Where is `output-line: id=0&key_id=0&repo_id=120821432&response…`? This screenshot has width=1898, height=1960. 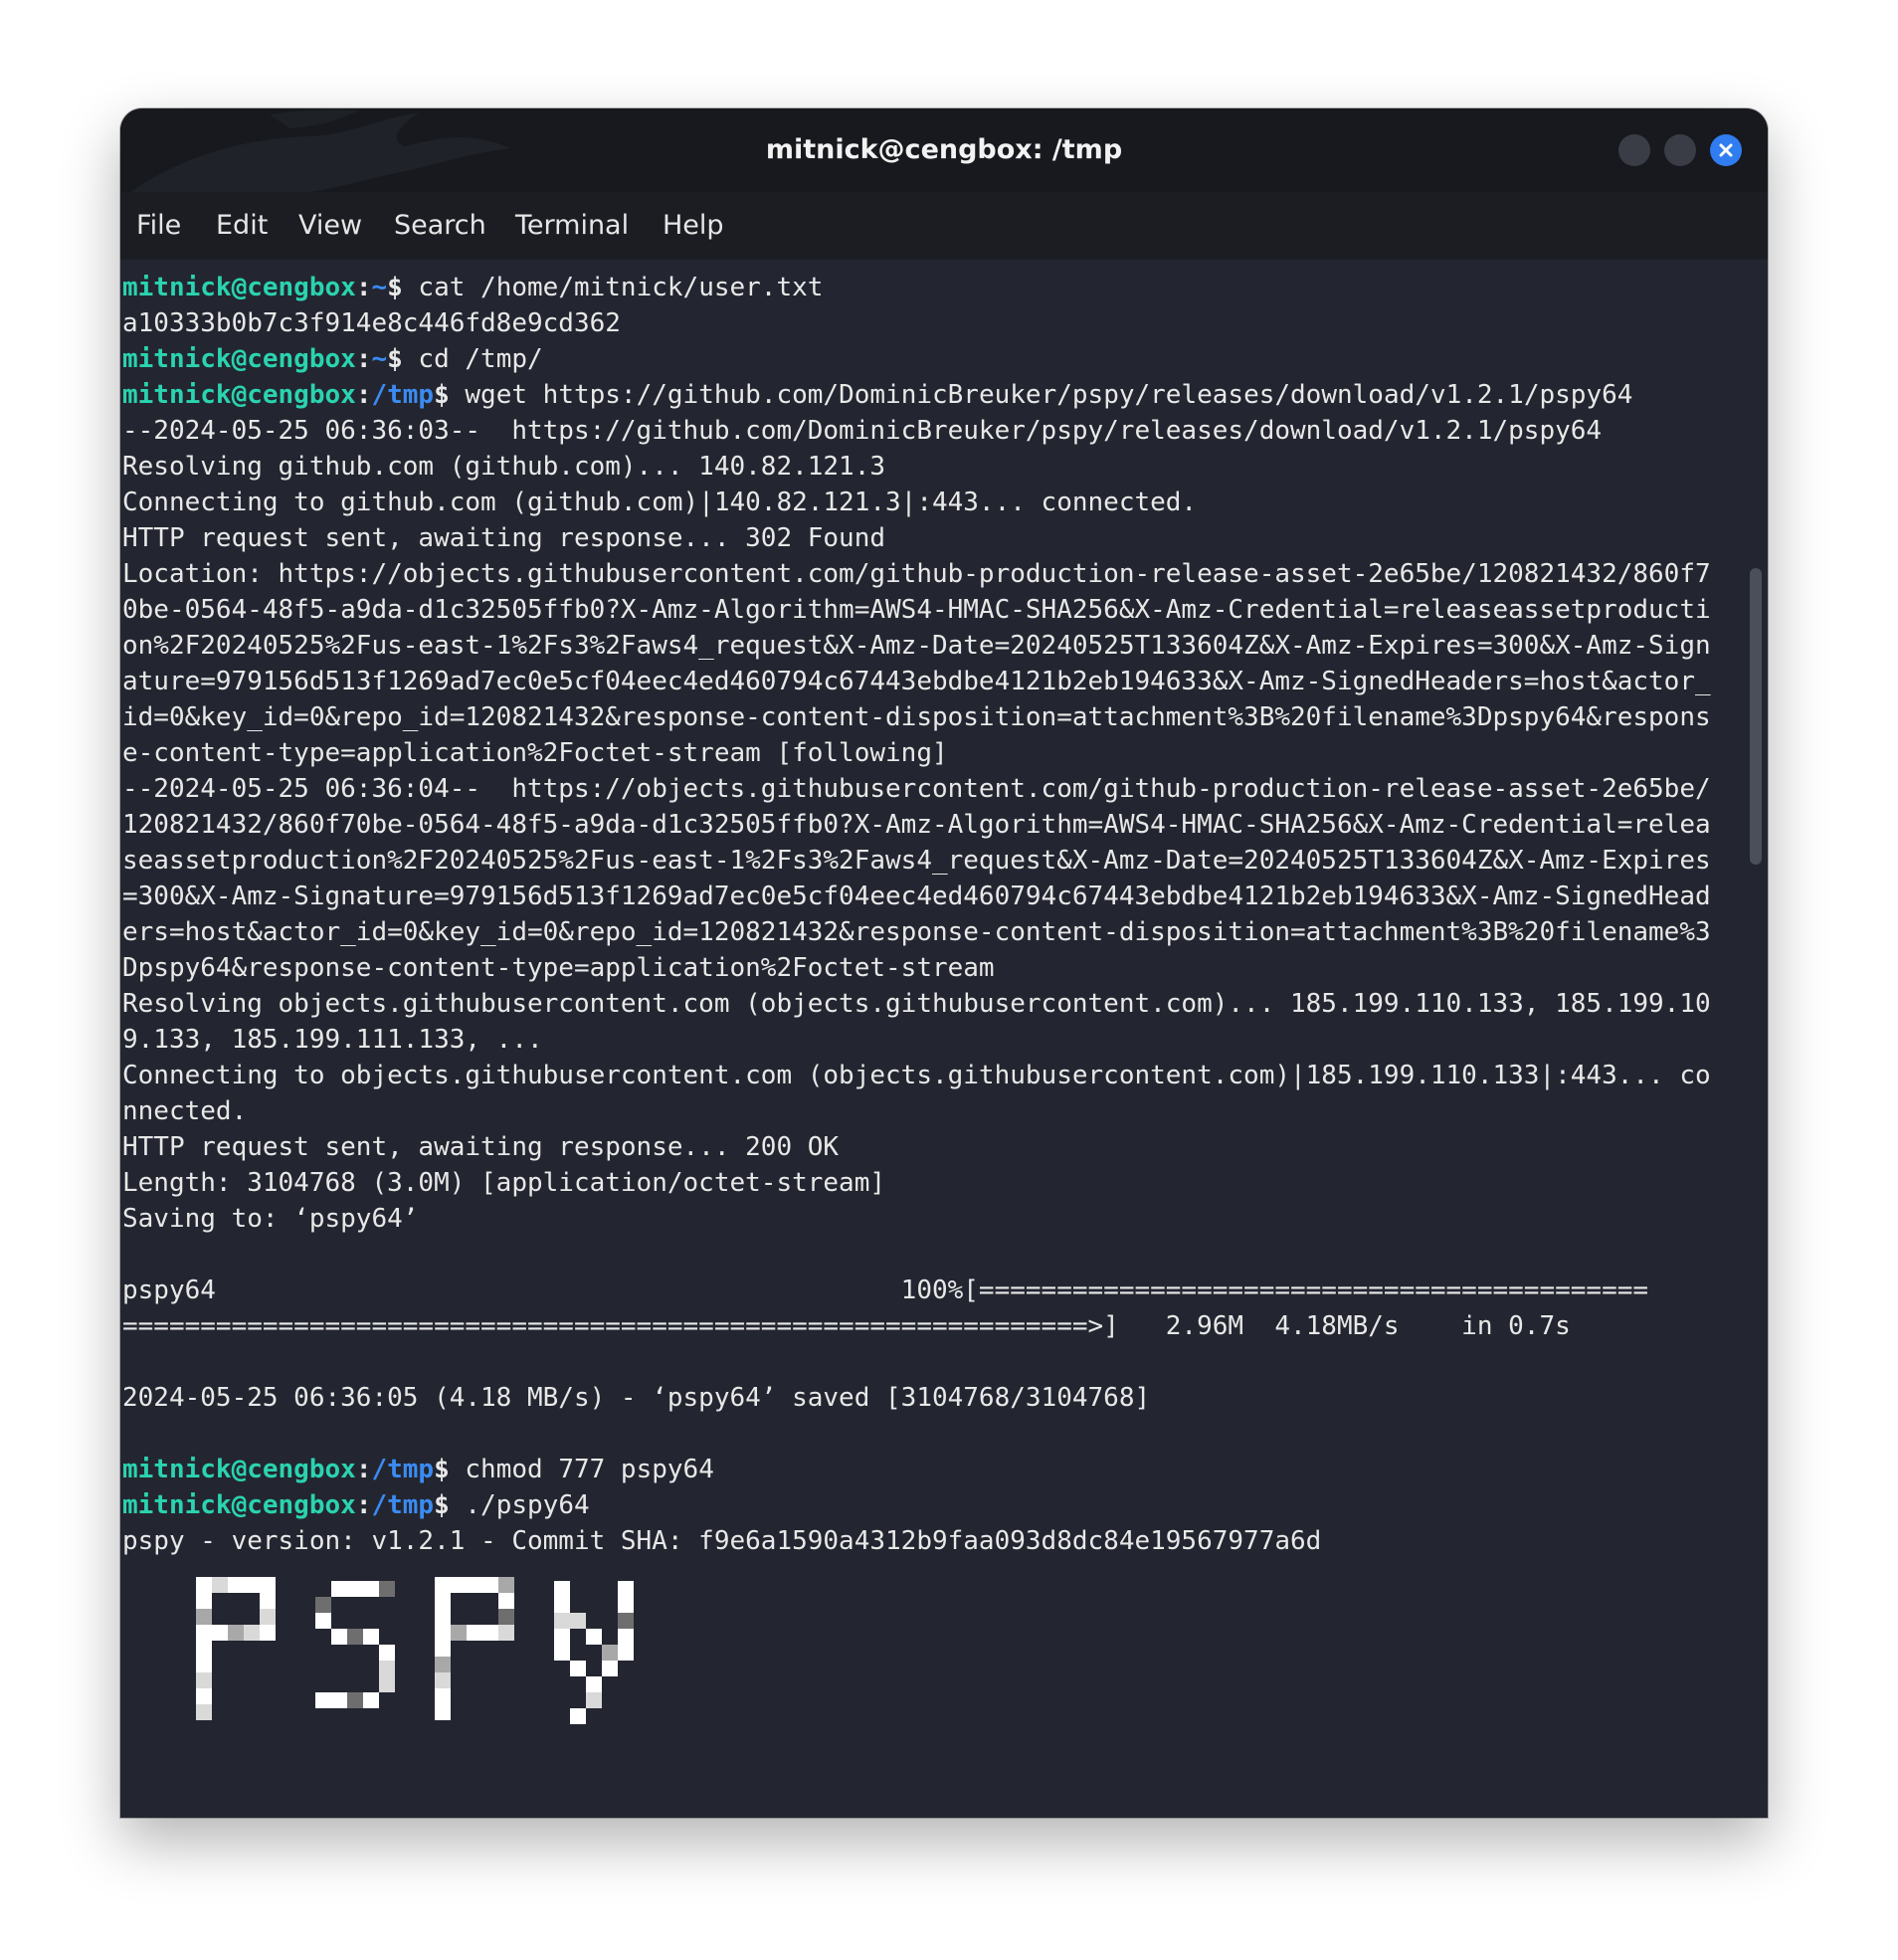
output-line: id=0&key_id=0&repo_id=120821432&response… is located at coordinates (916, 717).